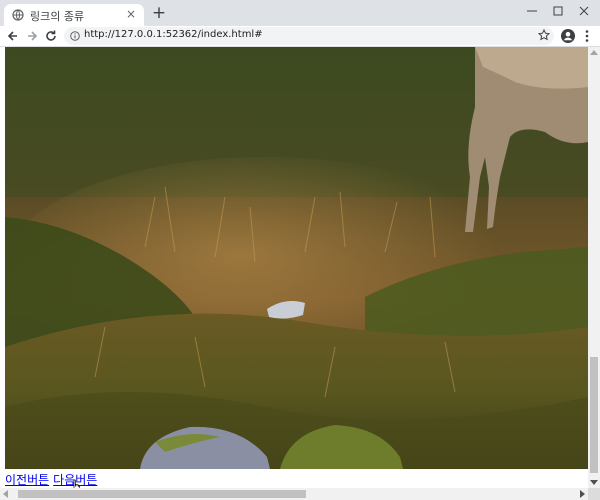  I want to click on vertical-scroll-thumb, so click(594, 415).